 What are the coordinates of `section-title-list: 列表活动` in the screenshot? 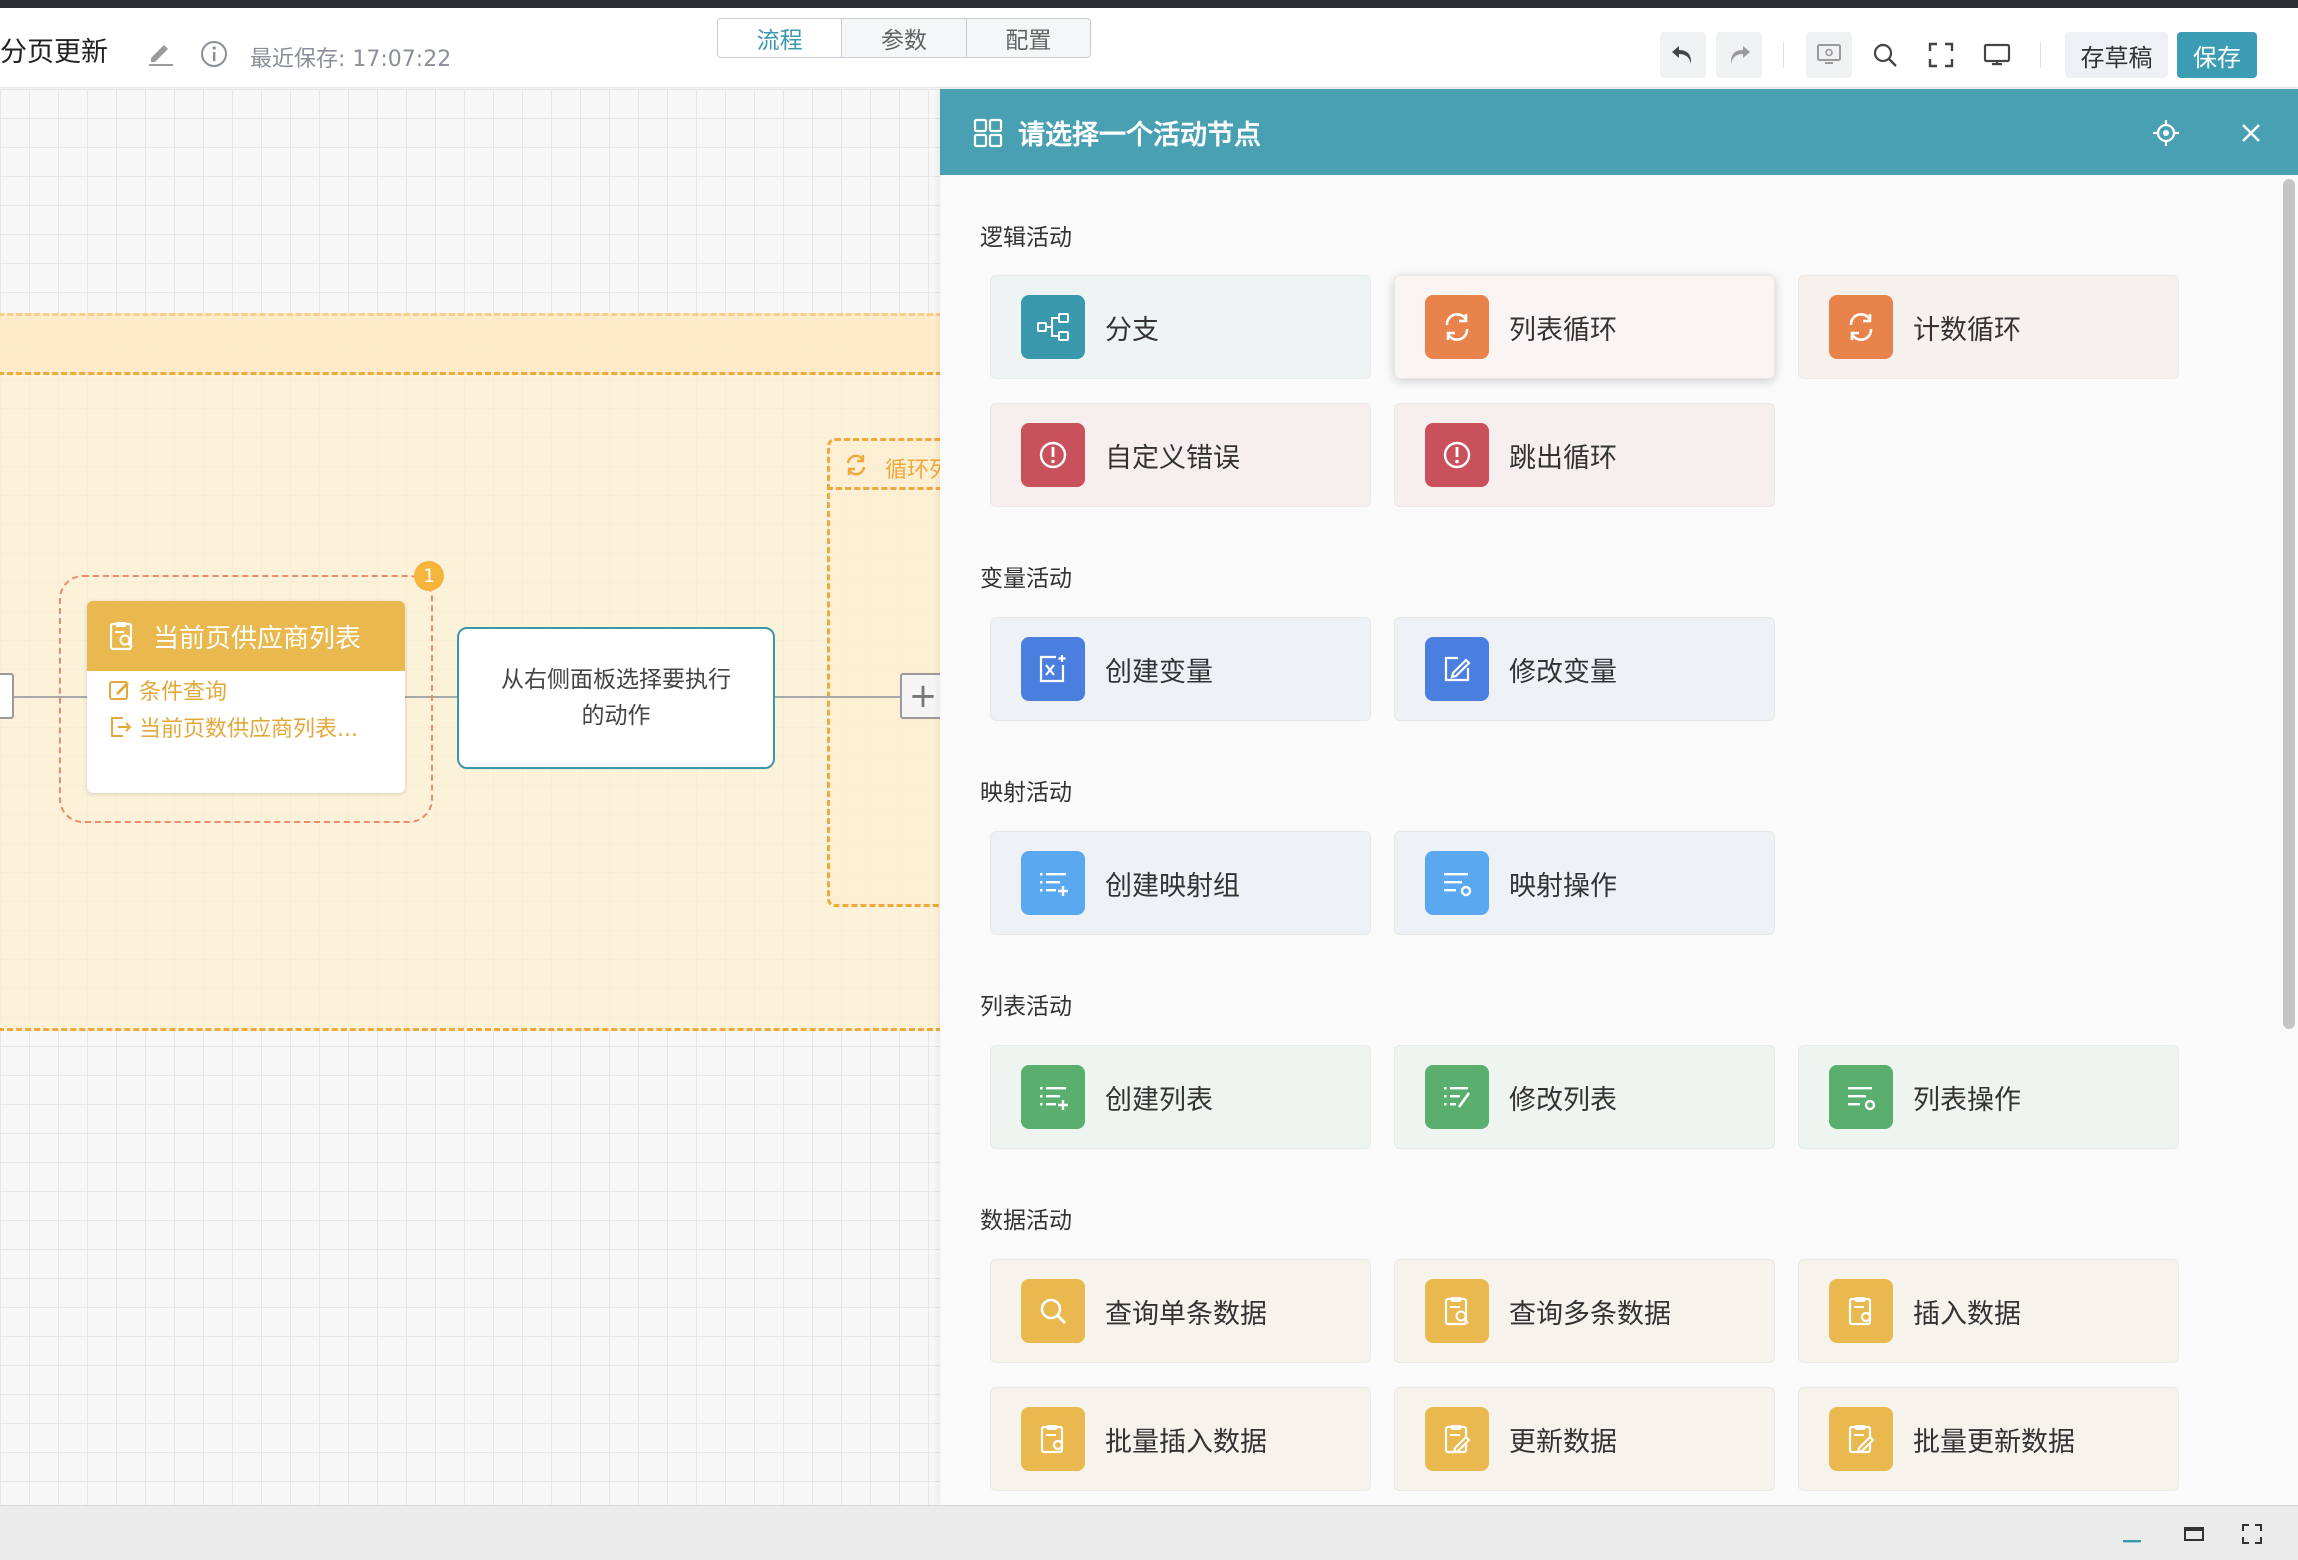 It's located at (1026, 1007).